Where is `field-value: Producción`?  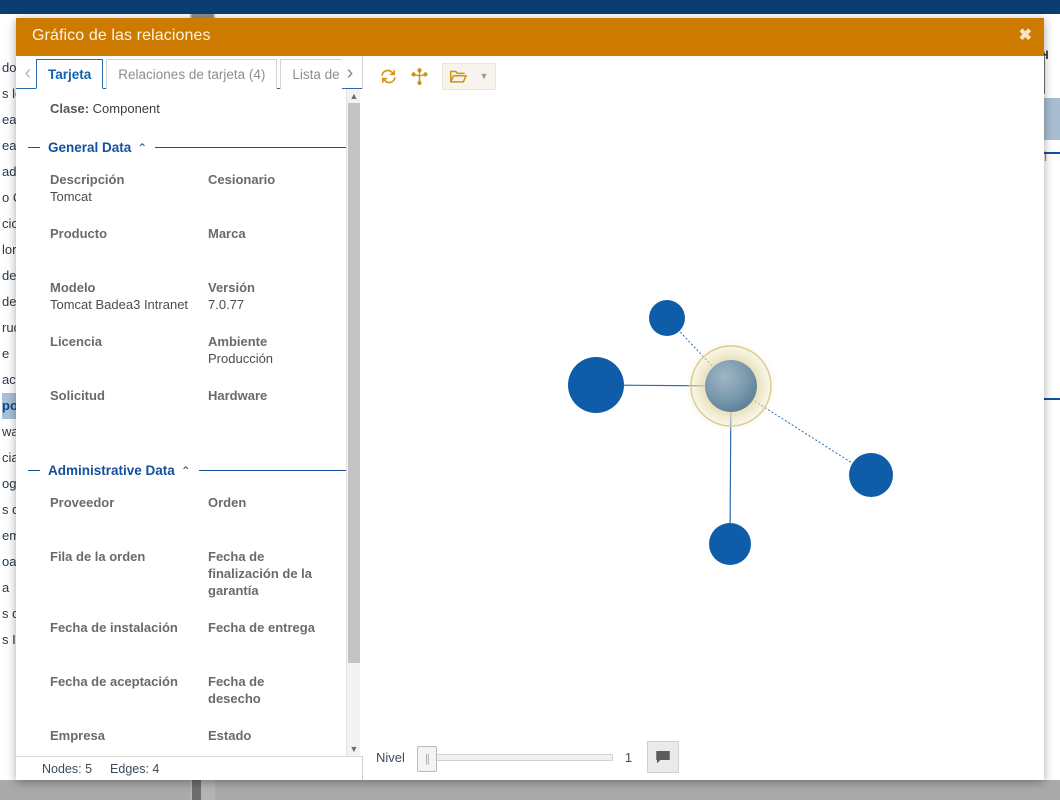
field-value: Producción is located at coordinates (241, 358).